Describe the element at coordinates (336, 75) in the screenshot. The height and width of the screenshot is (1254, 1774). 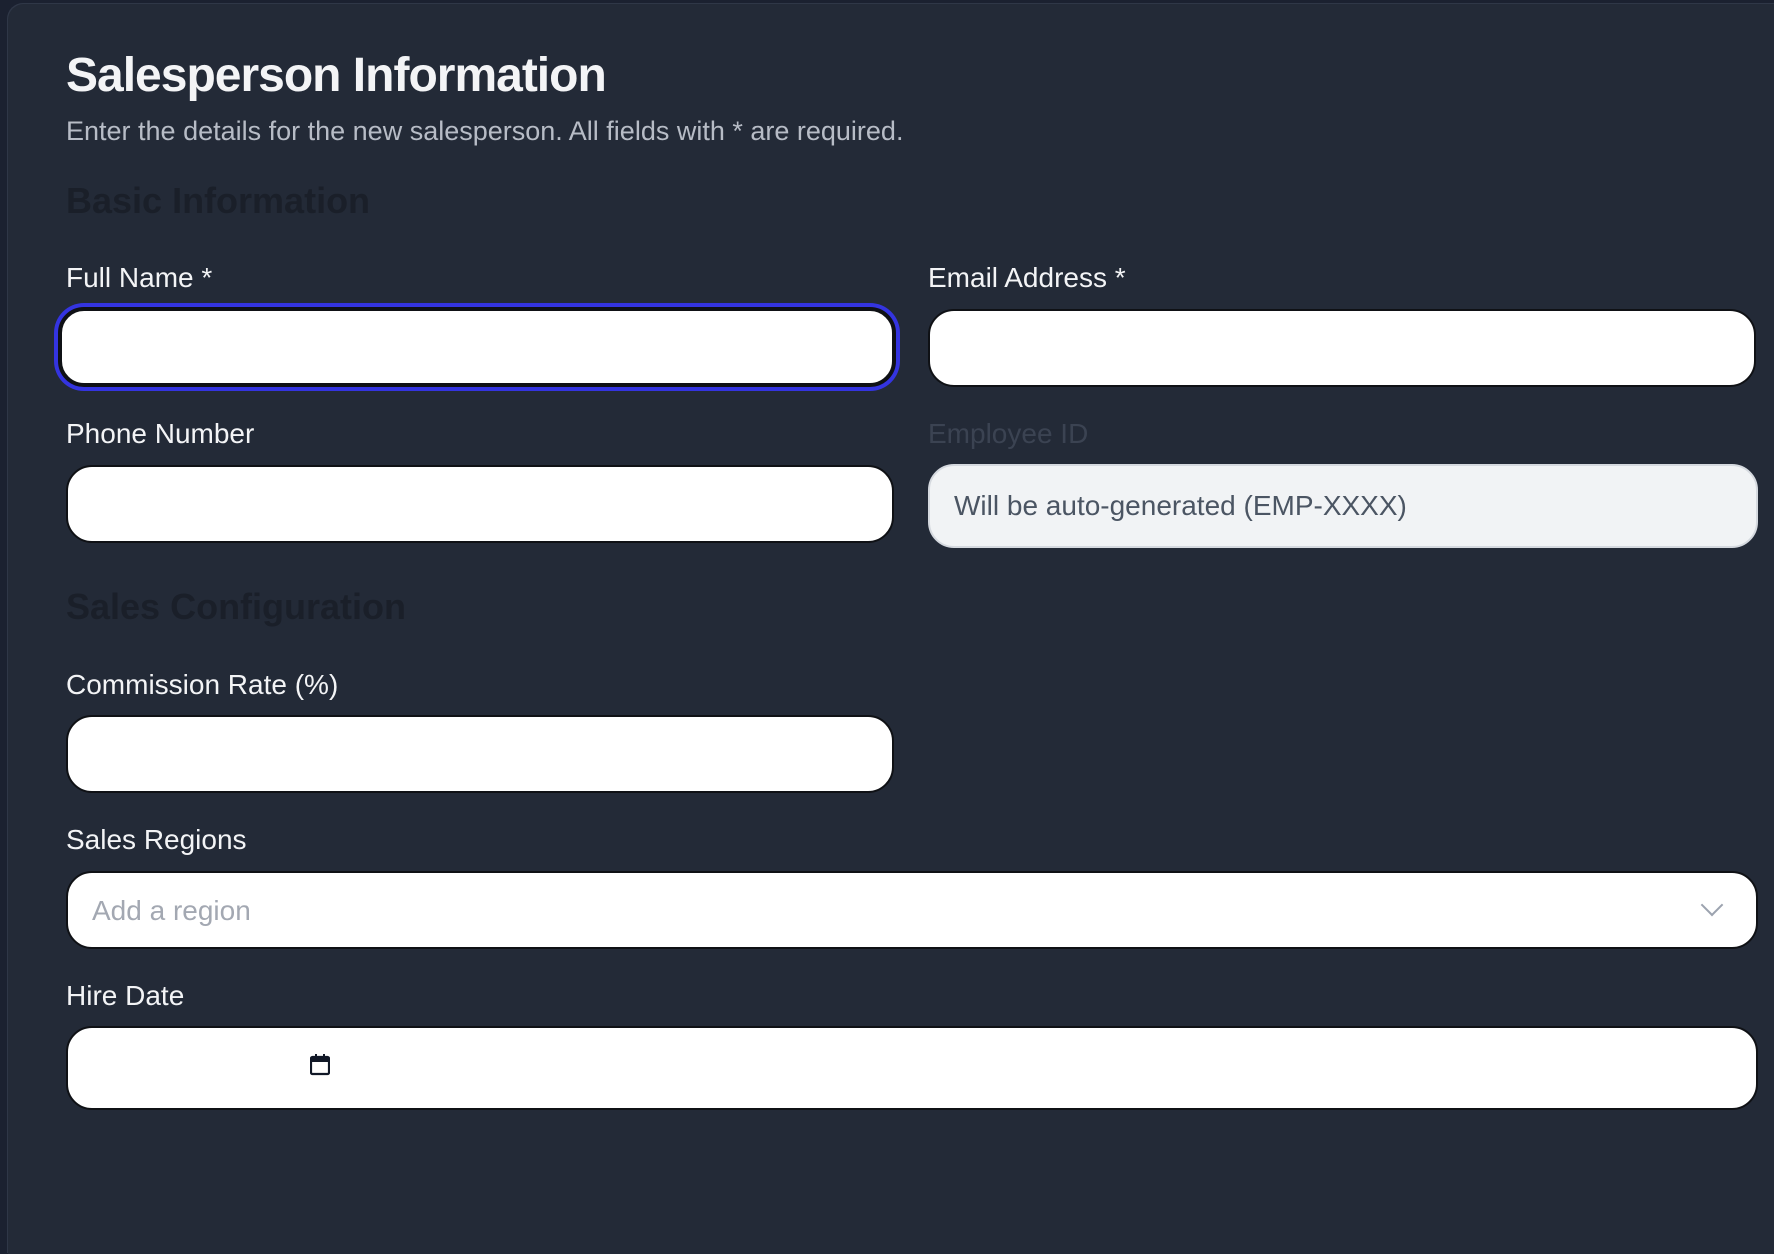
I see `page-title: Salesperson Information` at that location.